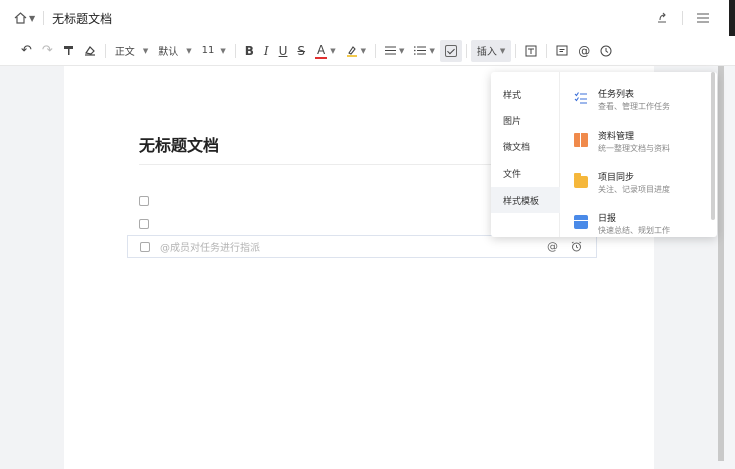 The image size is (735, 469). What do you see at coordinates (616, 178) in the screenshot?
I see `template-name: 项目同步` at bounding box center [616, 178].